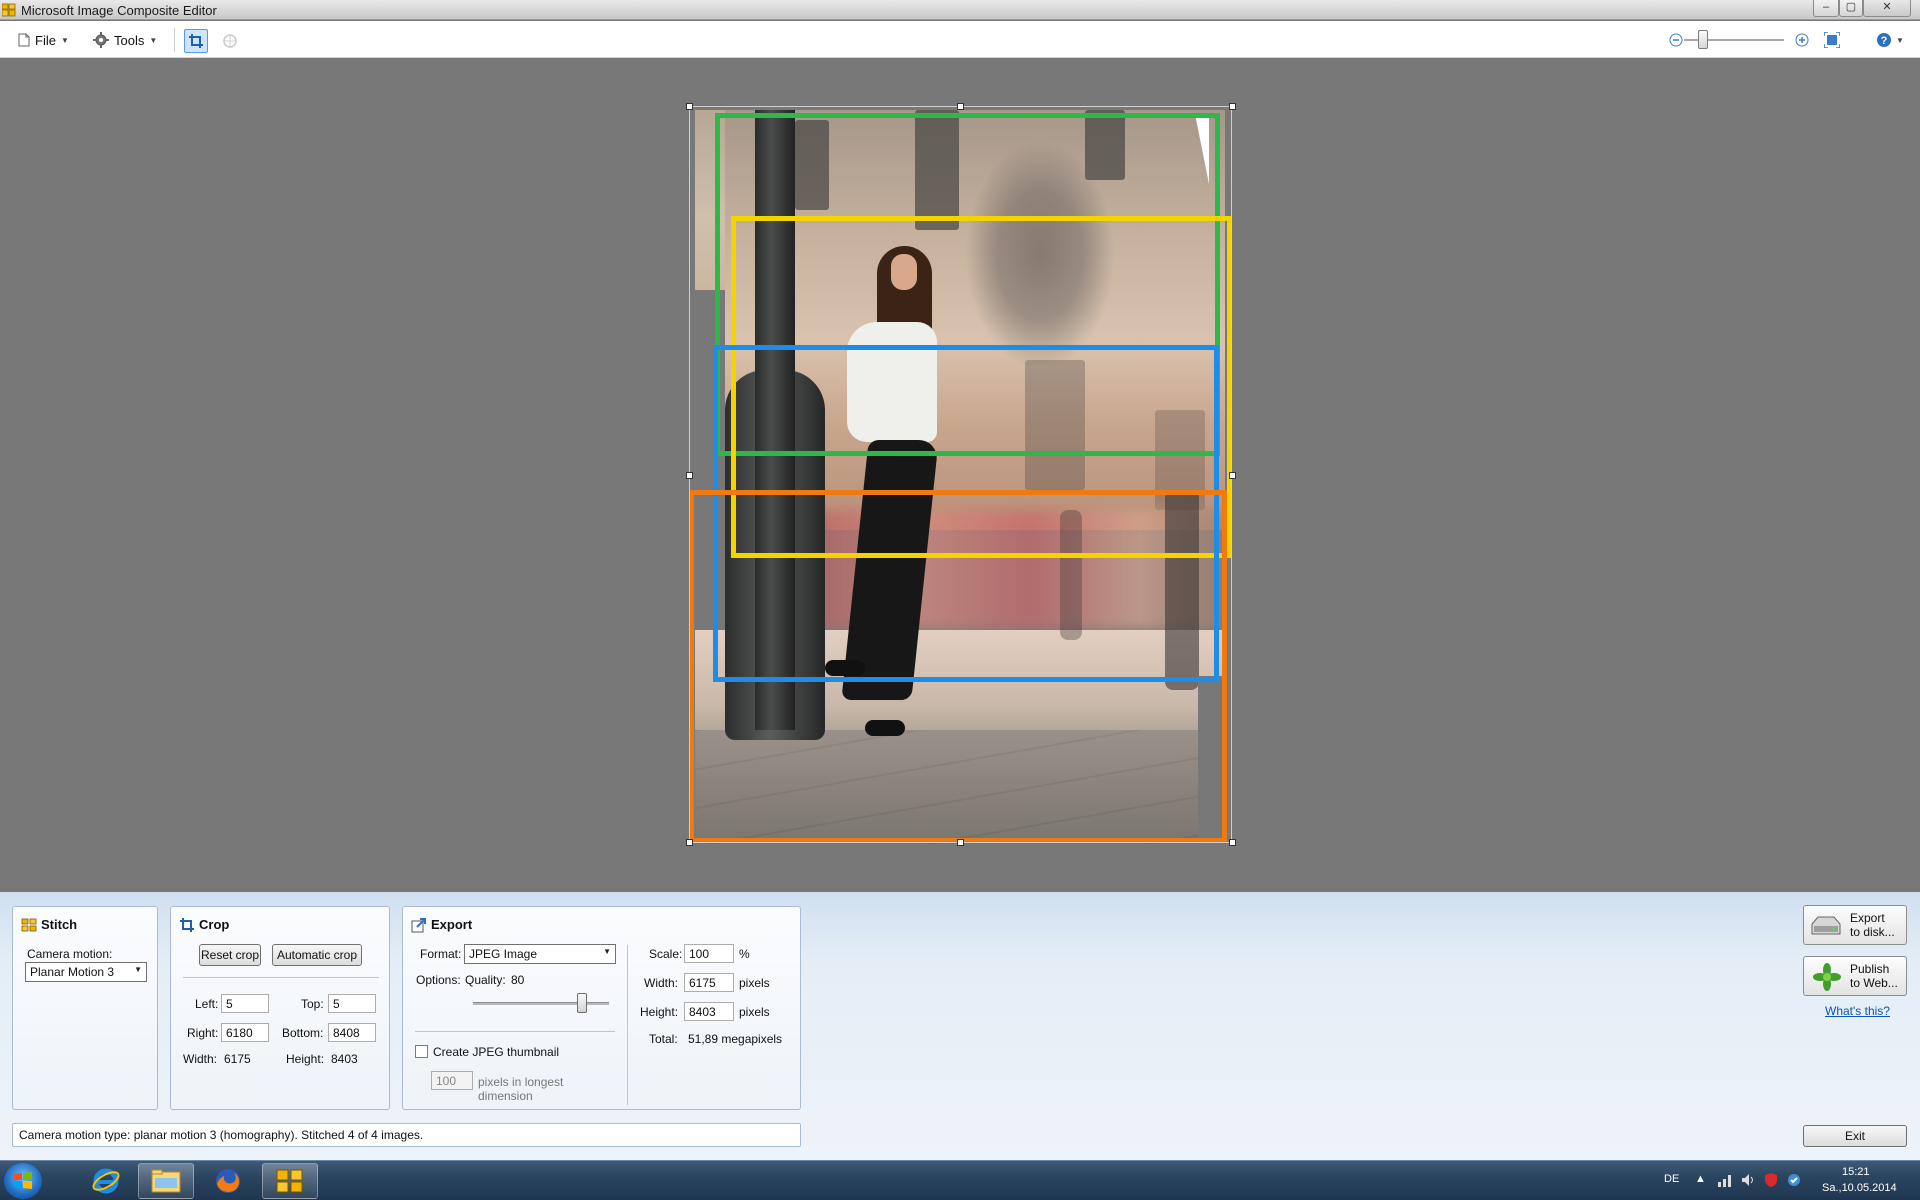 The height and width of the screenshot is (1200, 1920). I want to click on stitch-title: Stitch, so click(59, 924).